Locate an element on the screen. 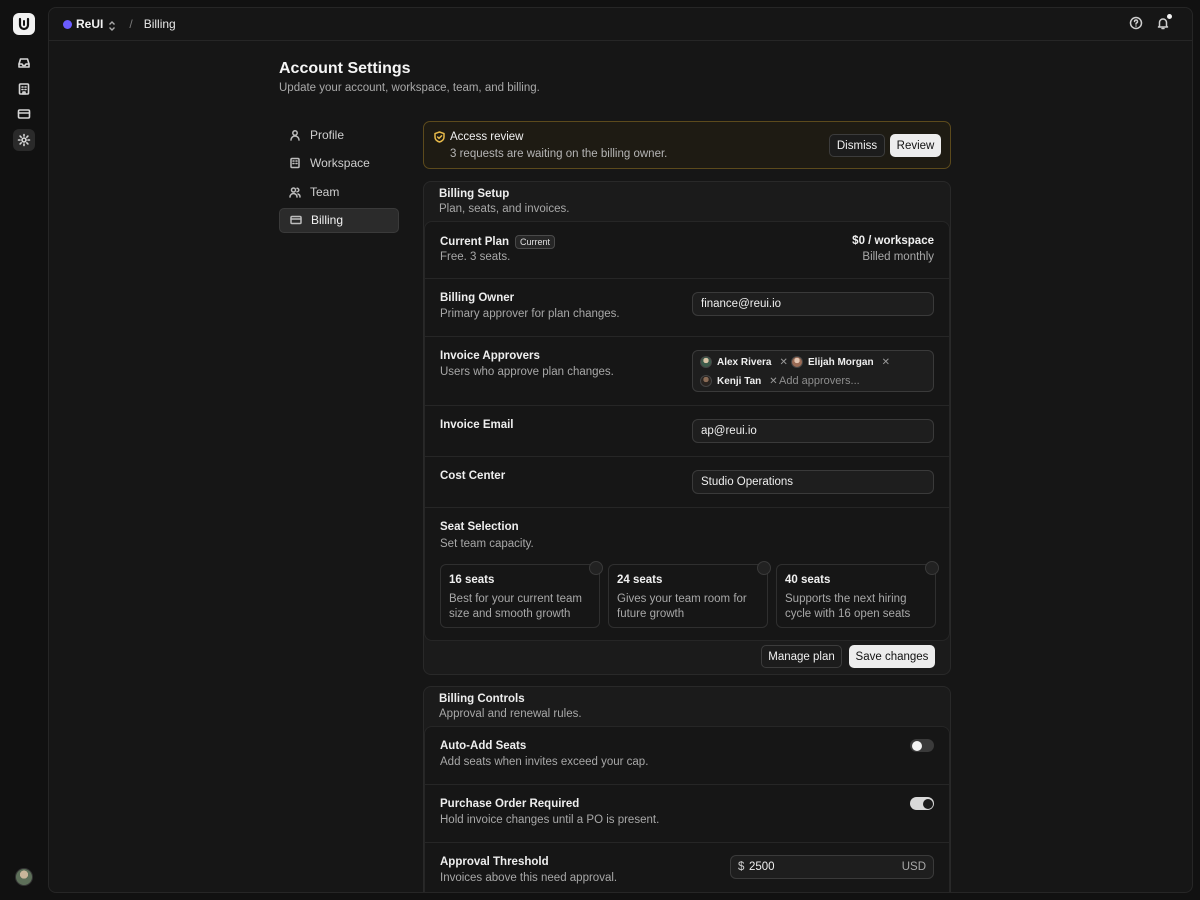  settings-nav: Profile Workspace Team Billing is located at coordinates (339, 179).